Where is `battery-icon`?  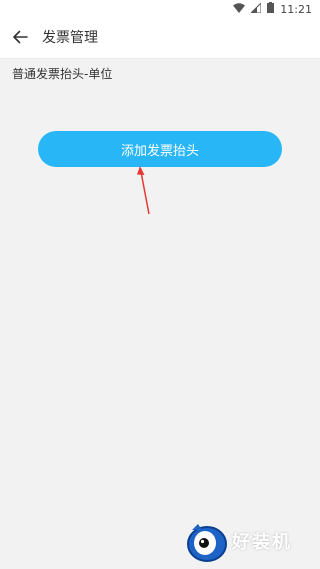 battery-icon is located at coordinates (271, 9).